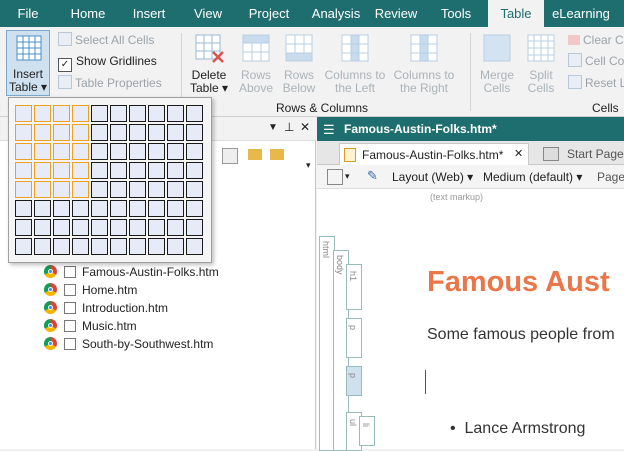 The width and height of the screenshot is (624, 451). Describe the element at coordinates (580, 154) in the screenshot. I see `tab-start-page: Start Page` at that location.